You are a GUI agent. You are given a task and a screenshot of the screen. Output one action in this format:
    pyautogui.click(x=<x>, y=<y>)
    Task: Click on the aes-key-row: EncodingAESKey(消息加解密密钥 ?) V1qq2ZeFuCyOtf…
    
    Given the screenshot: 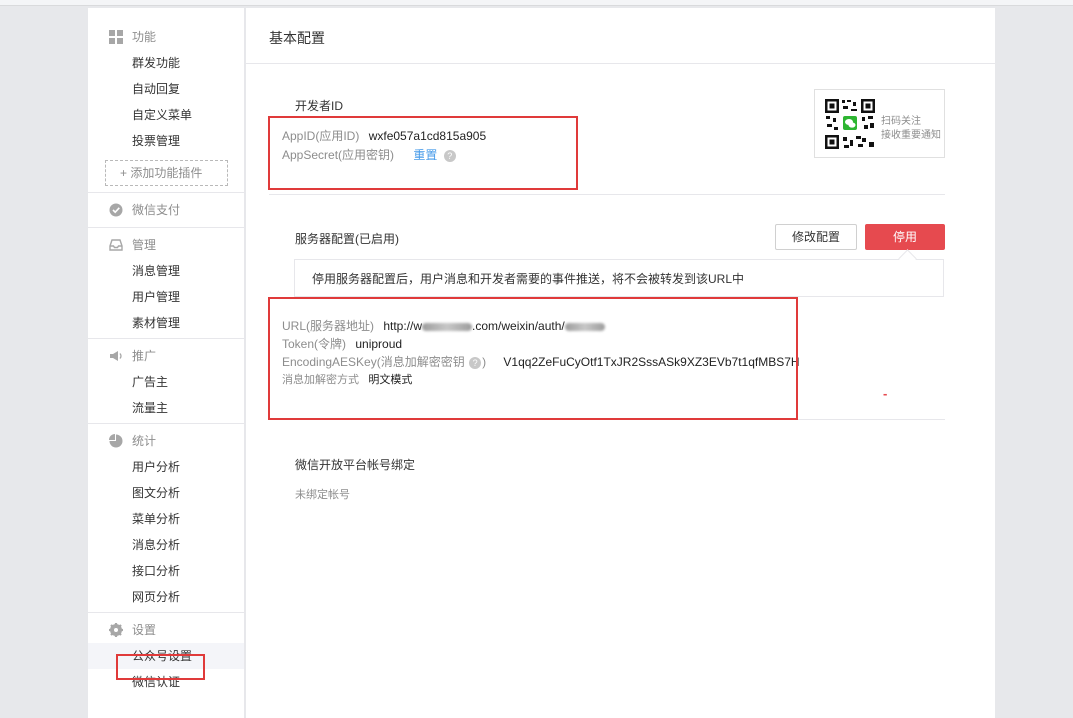 What is the action you would take?
    pyautogui.click(x=541, y=361)
    